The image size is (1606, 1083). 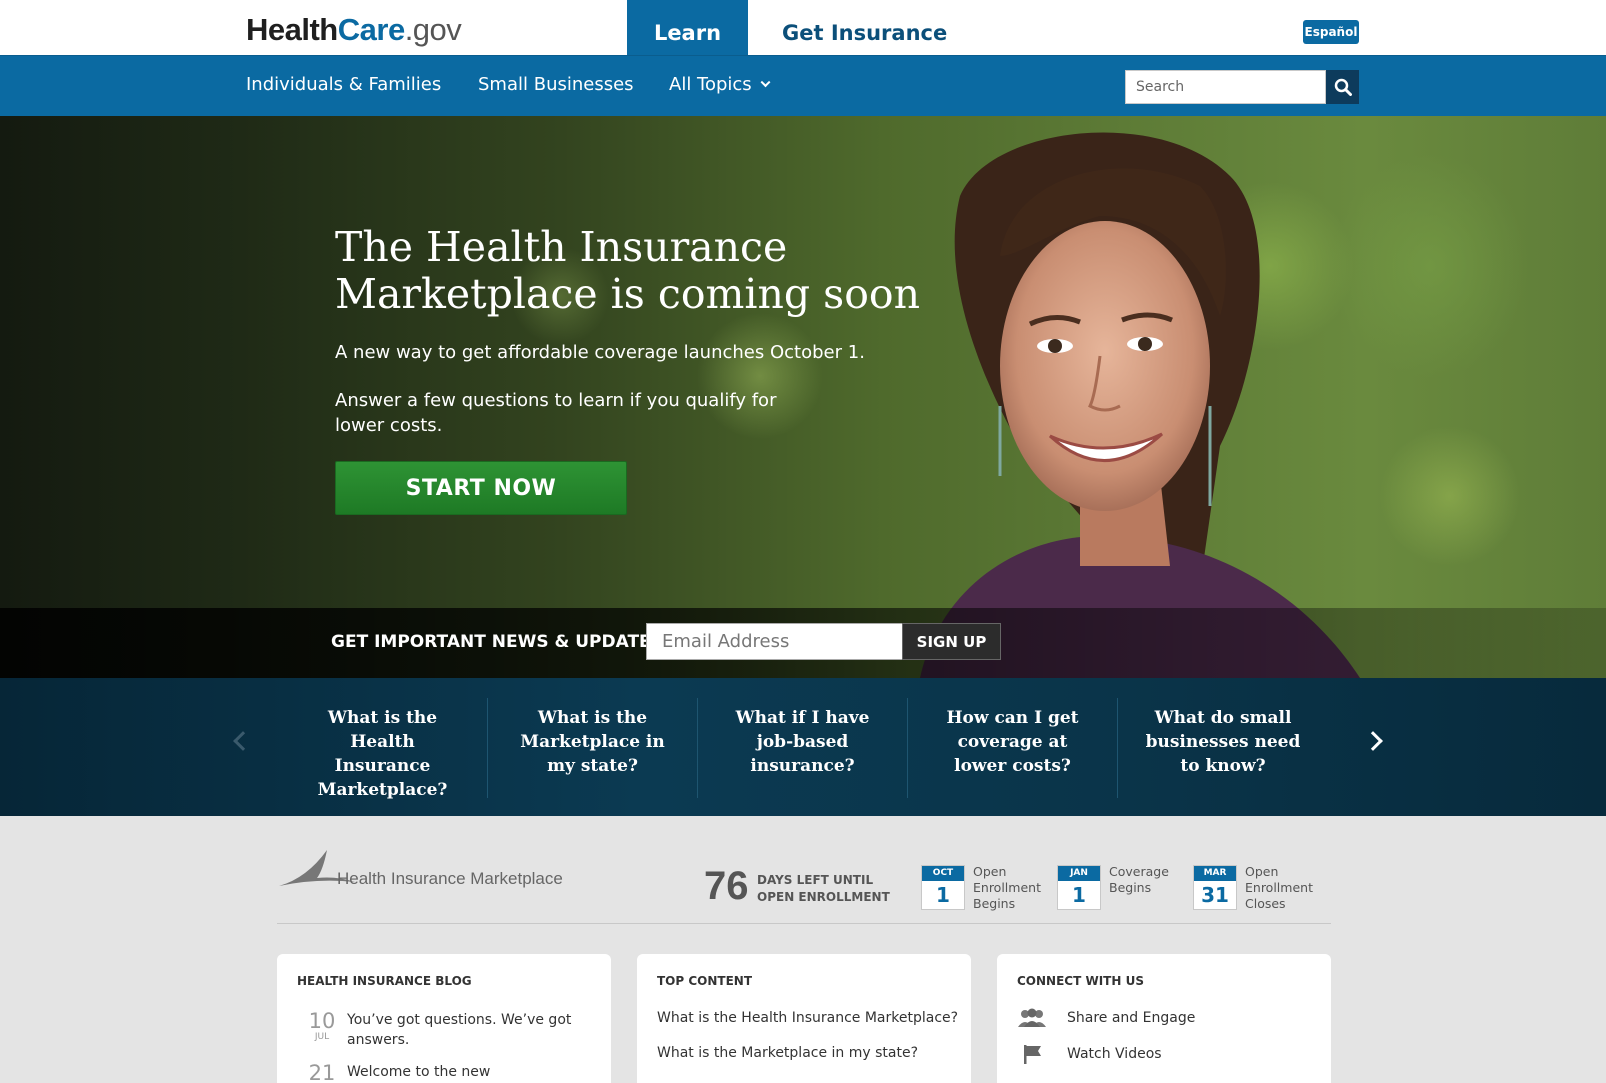 I want to click on calendar-icon-jan: JAN 1, so click(x=1079, y=887).